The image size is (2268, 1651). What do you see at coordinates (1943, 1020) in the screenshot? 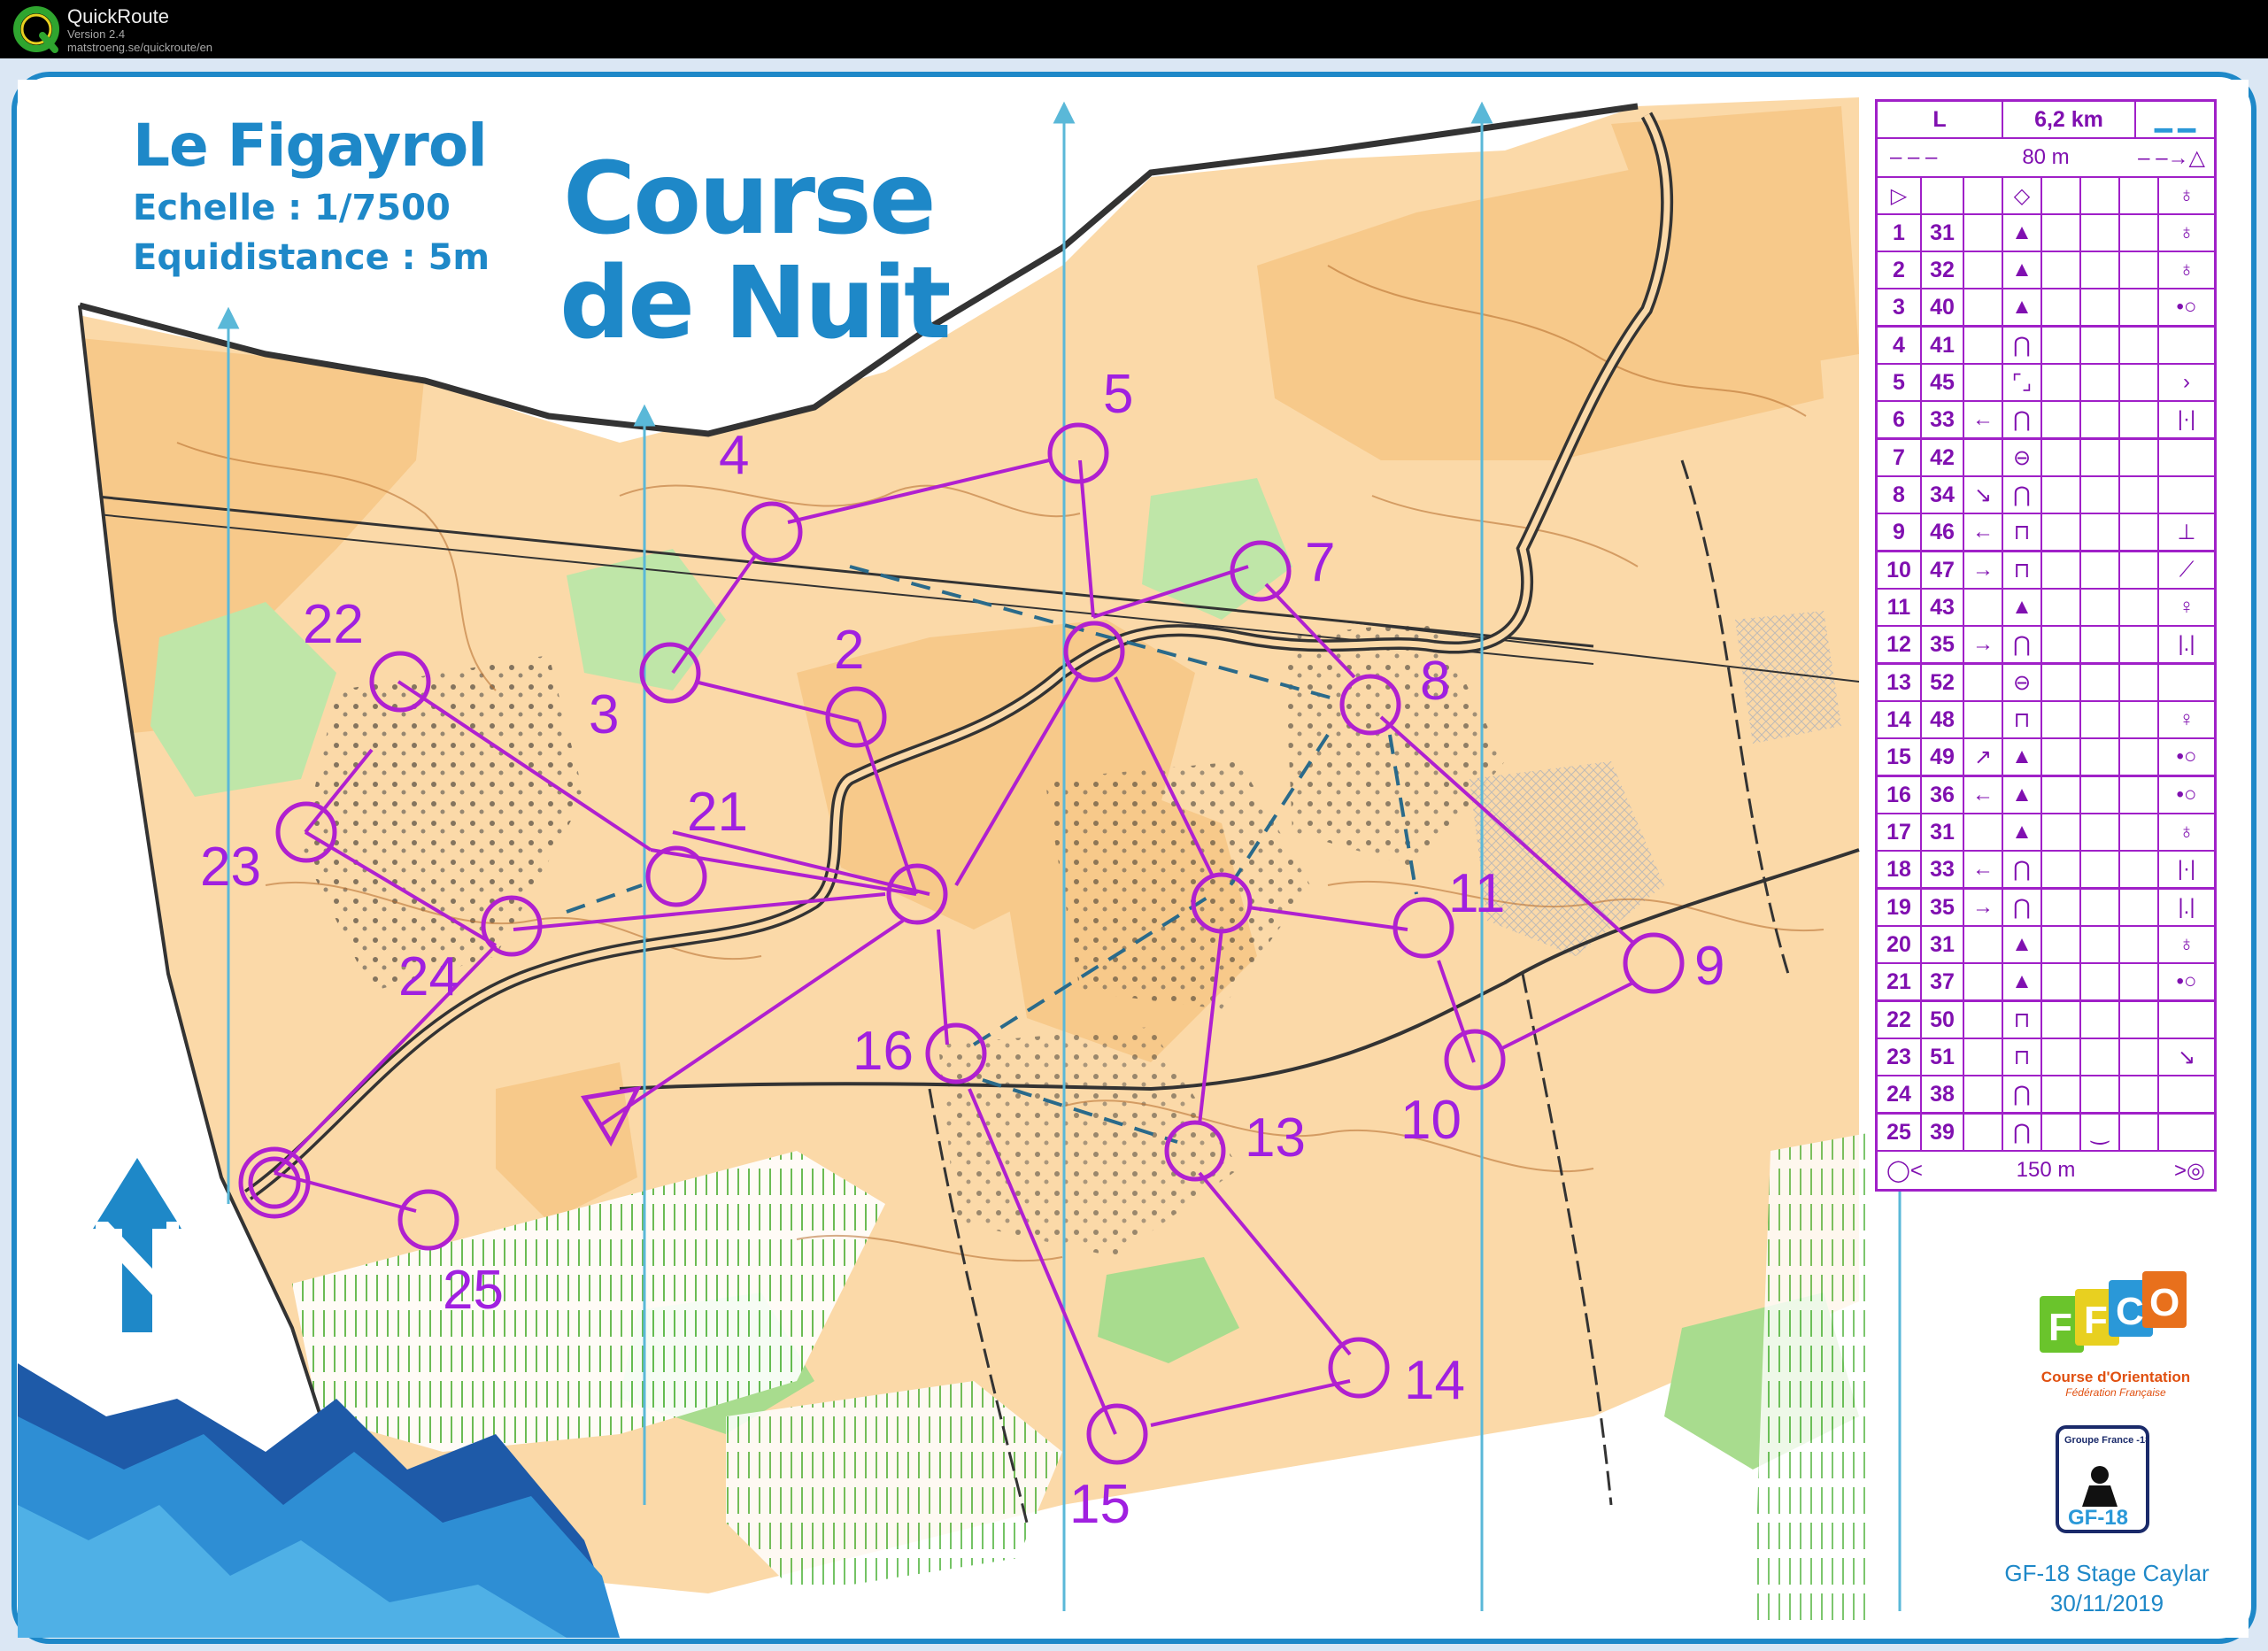
I see `cd-control-code: 50` at bounding box center [1943, 1020].